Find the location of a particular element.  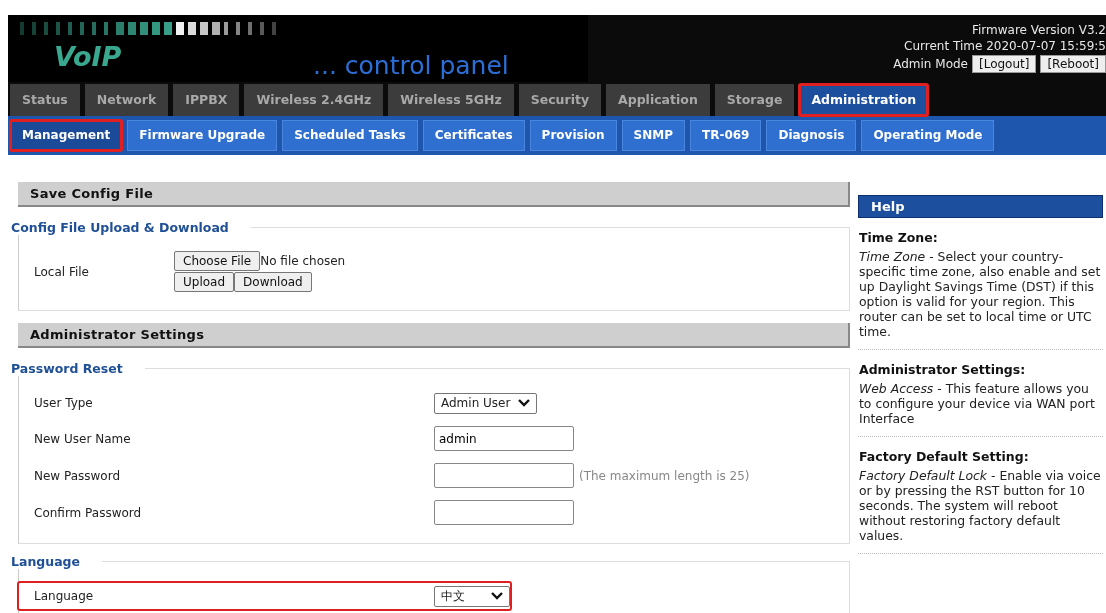

choose-file-button: Choose File is located at coordinates (217, 261).